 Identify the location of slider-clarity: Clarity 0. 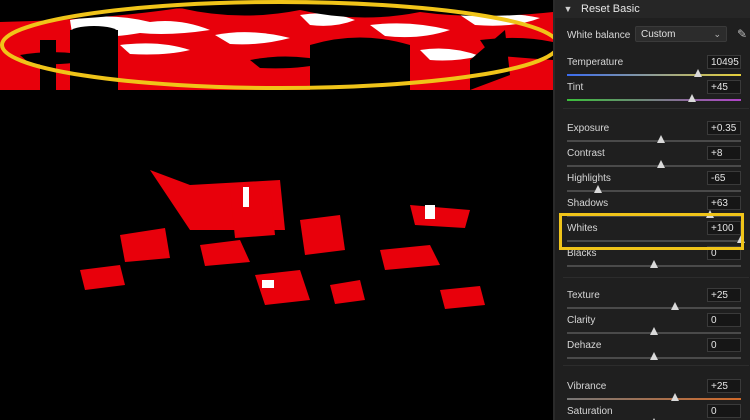
(655, 326).